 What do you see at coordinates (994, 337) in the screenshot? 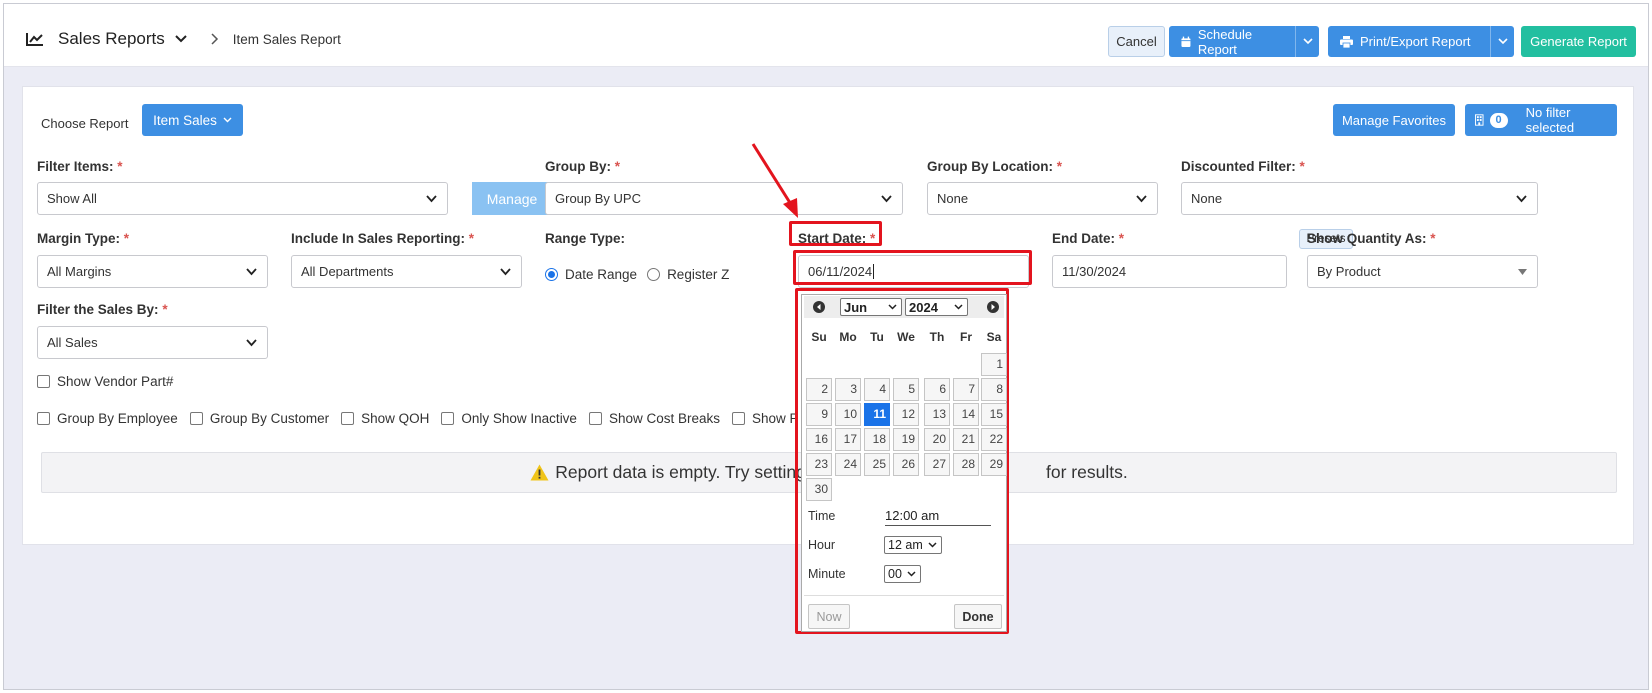
I see `weekday-header: Sa` at bounding box center [994, 337].